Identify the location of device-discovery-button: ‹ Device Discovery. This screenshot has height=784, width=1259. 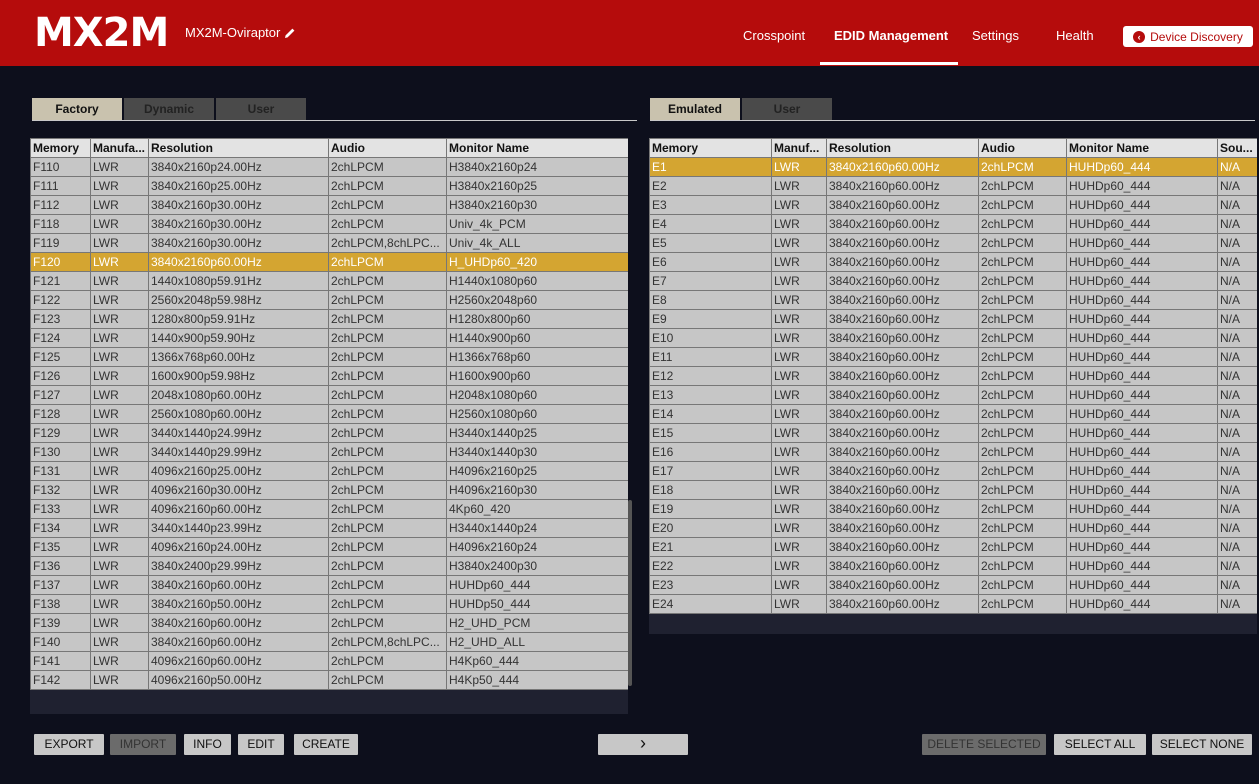
(1188, 36).